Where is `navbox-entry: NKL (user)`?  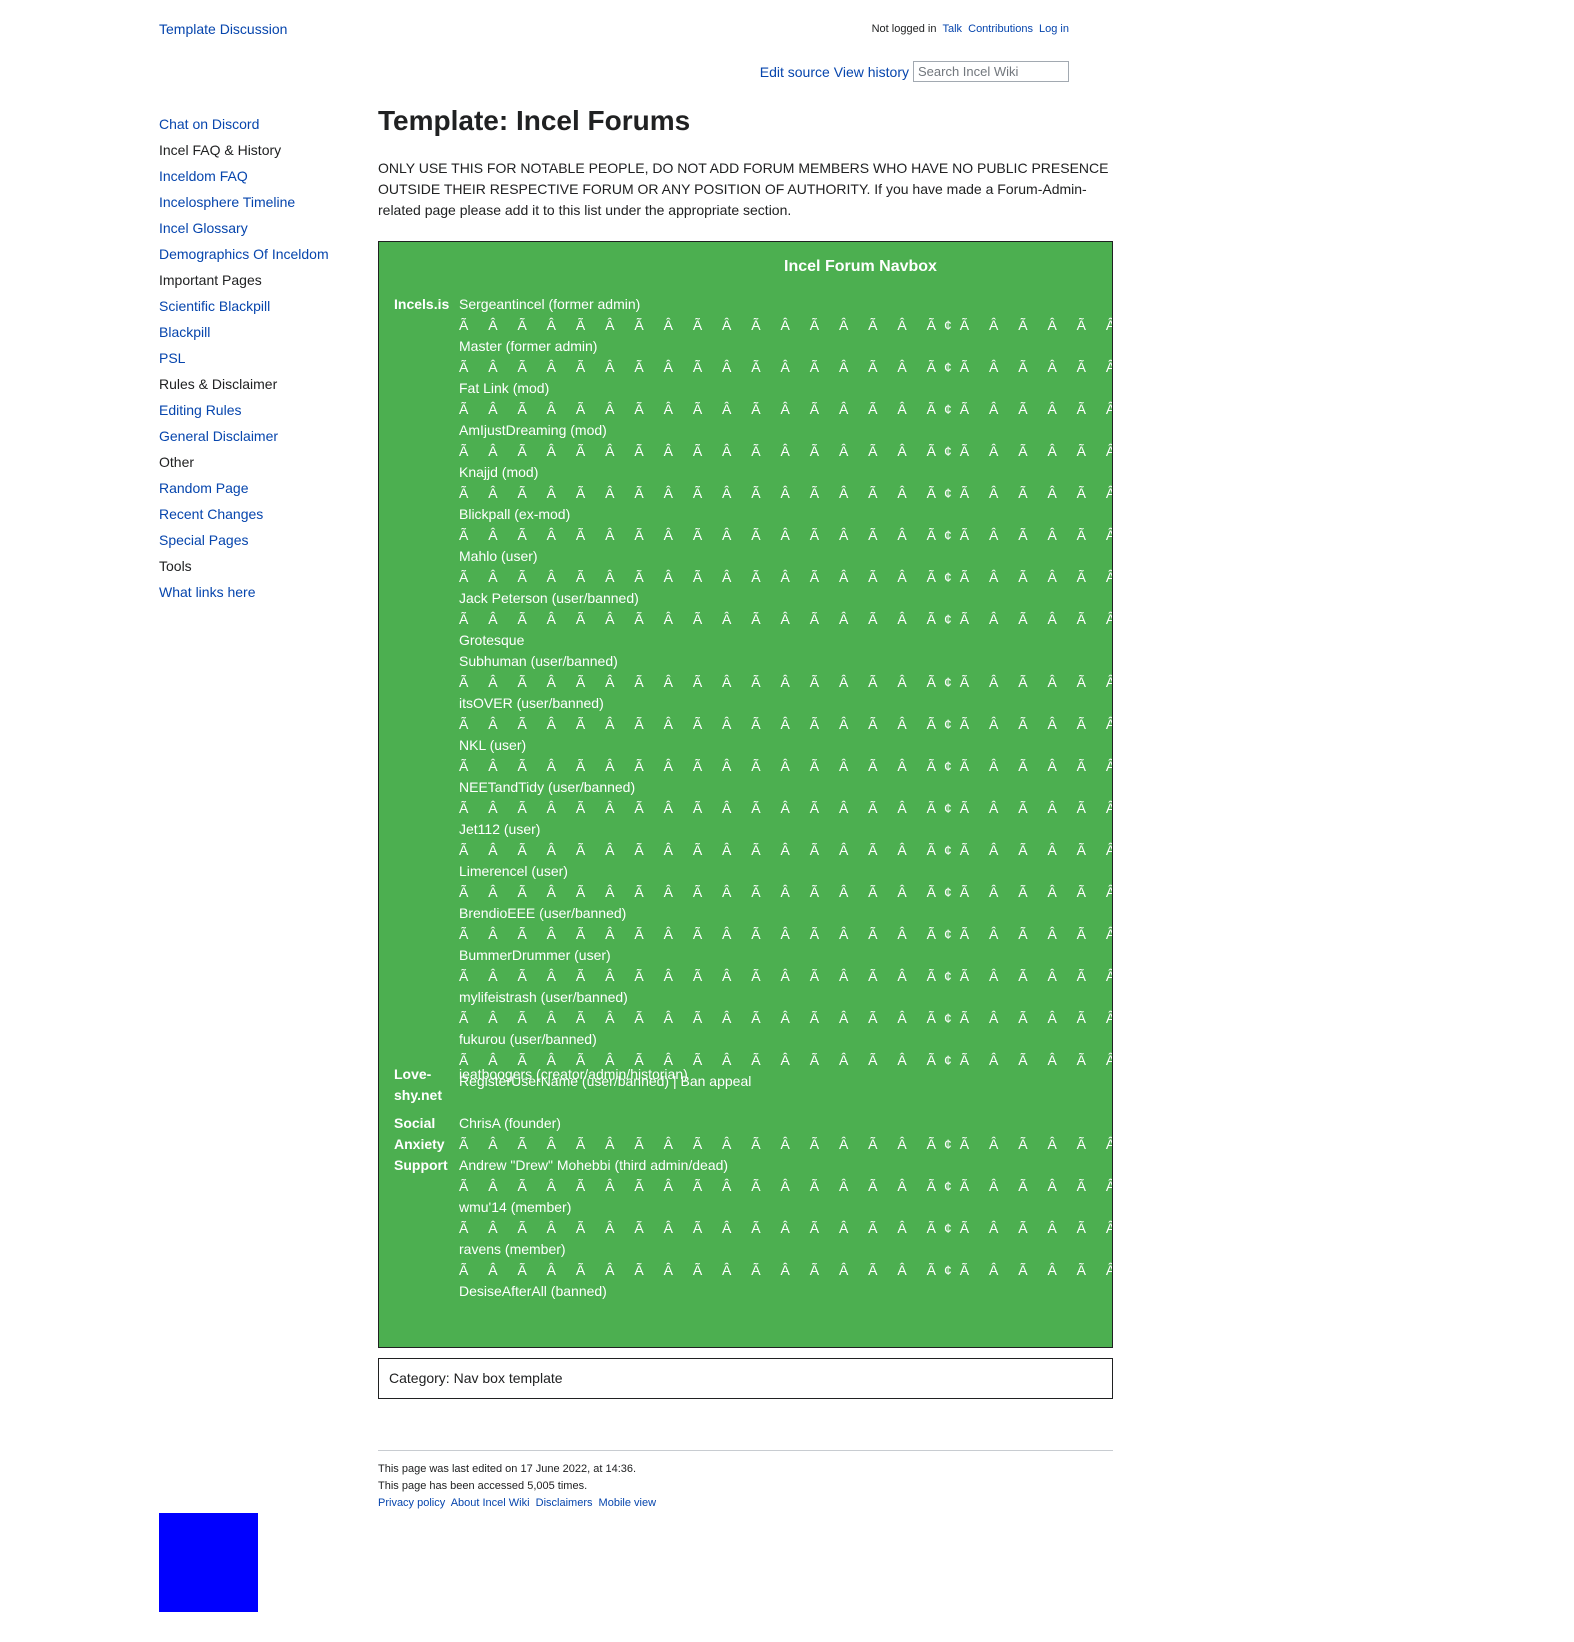 navbox-entry: NKL (user) is located at coordinates (785, 745).